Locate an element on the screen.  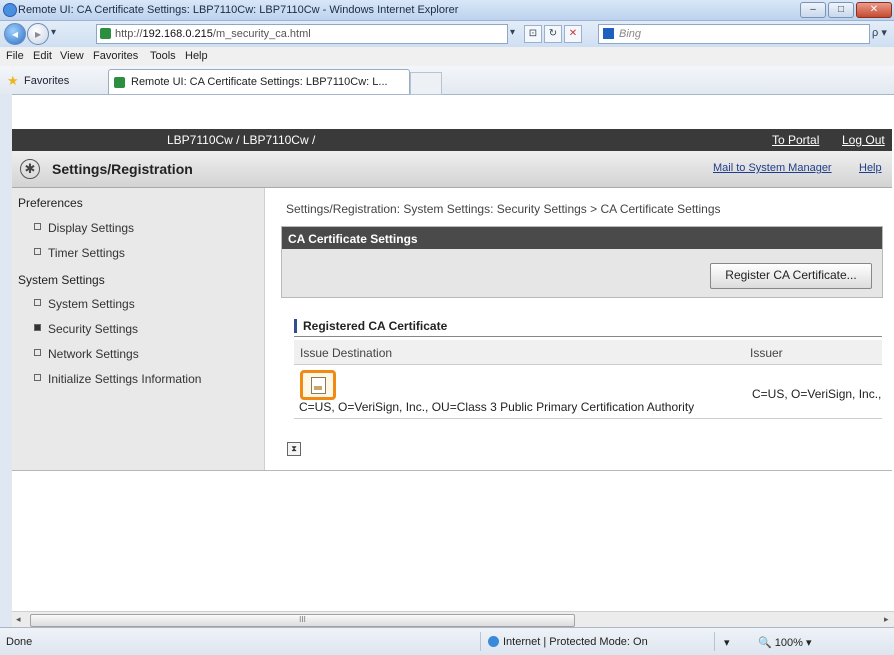
site-favicon-icon is located at coordinates (105, 33).